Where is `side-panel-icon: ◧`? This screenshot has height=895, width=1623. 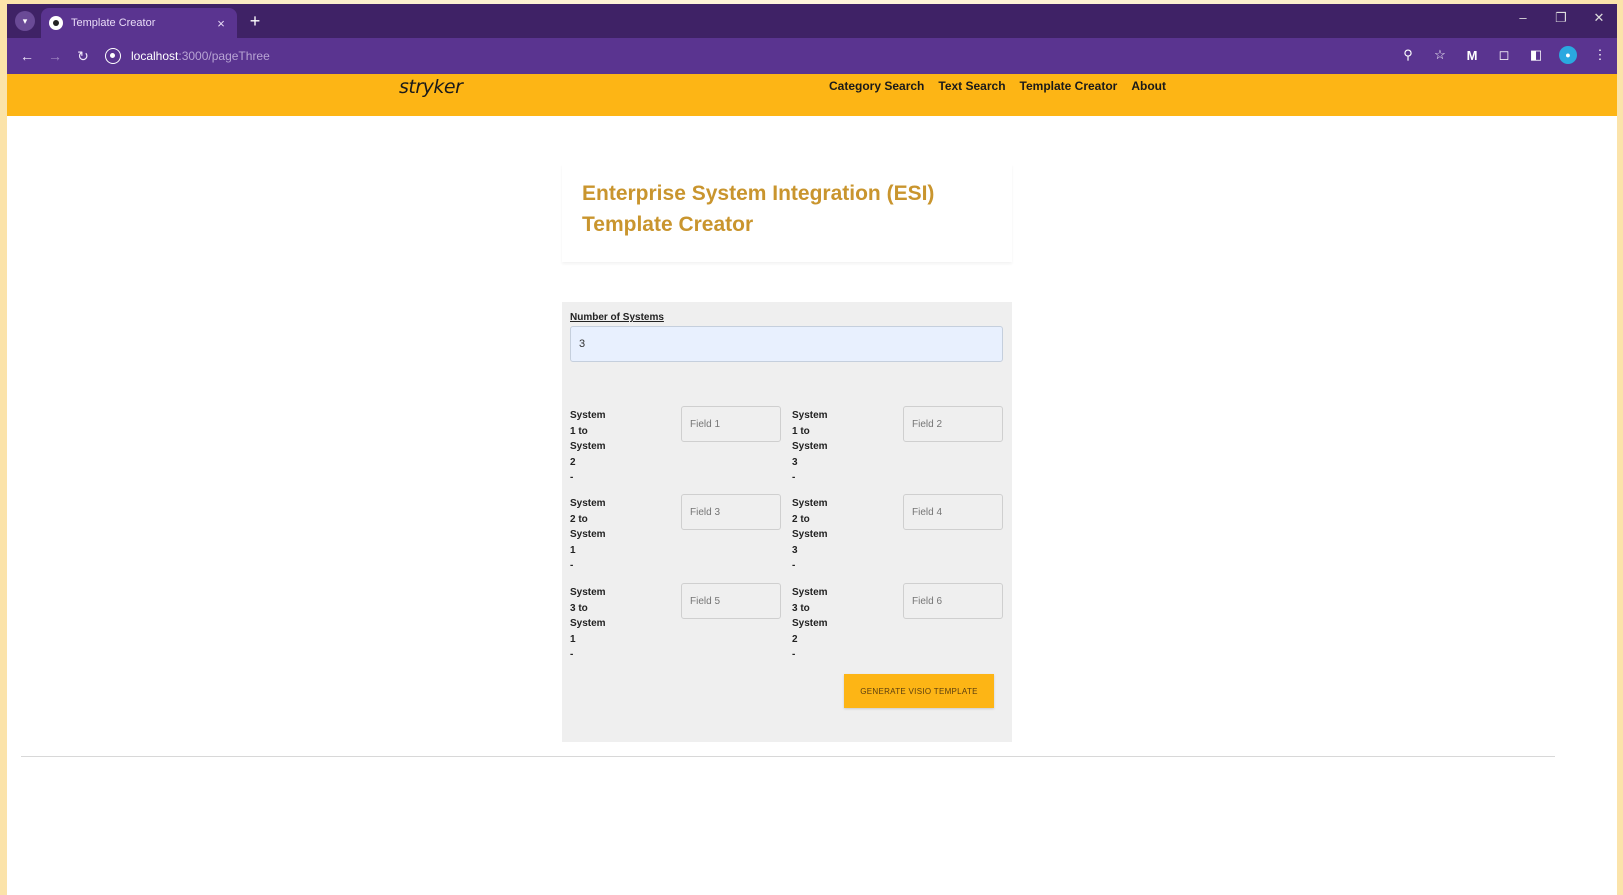 side-panel-icon: ◧ is located at coordinates (1536, 55).